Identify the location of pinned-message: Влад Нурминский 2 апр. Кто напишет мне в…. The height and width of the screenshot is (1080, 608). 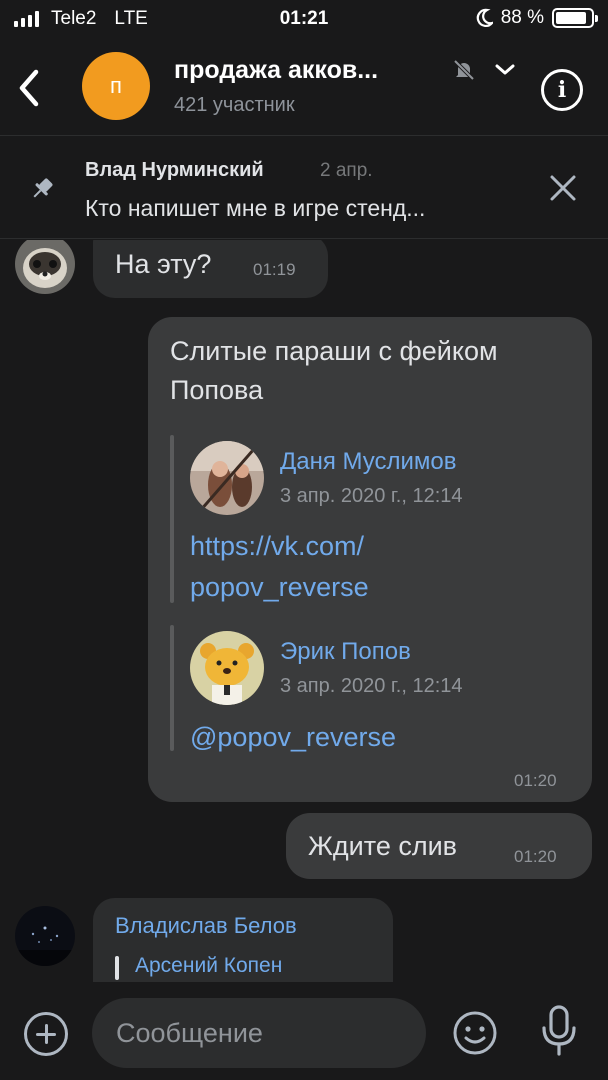
(304, 188).